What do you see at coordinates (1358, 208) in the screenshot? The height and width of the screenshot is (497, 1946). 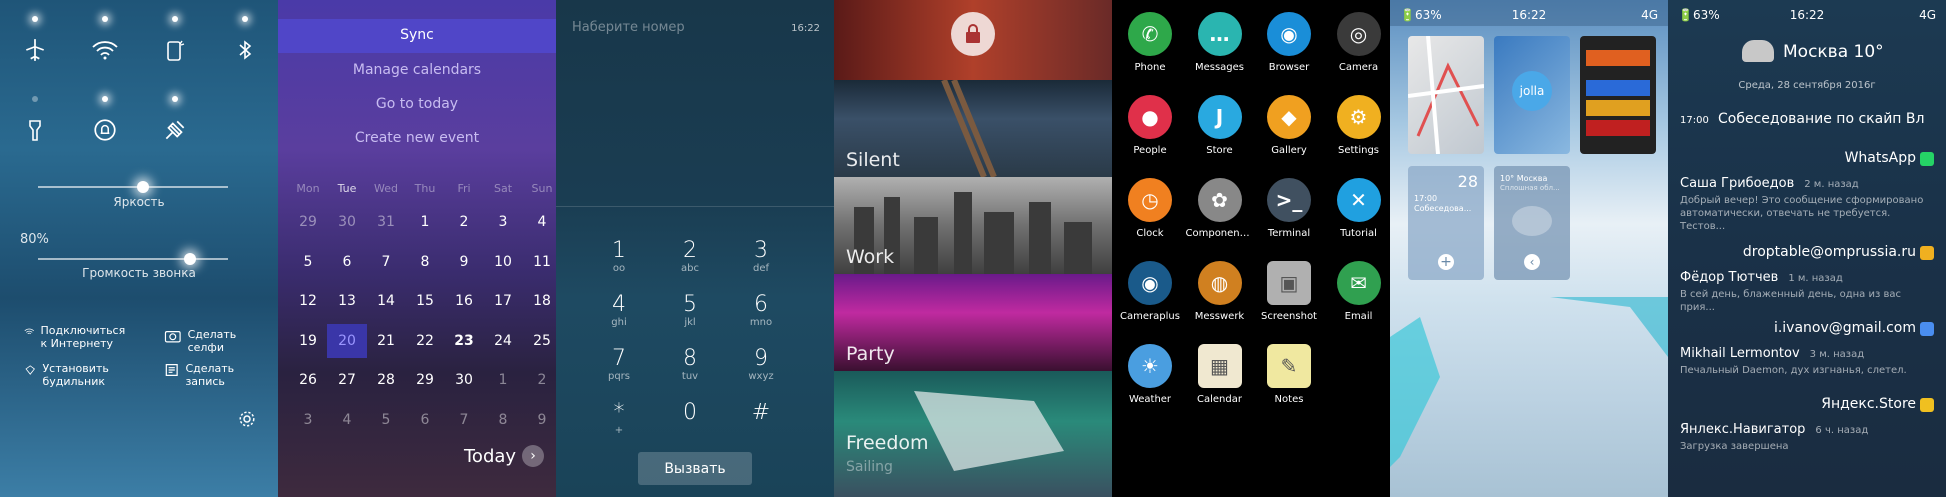 I see `app-tutorial: ✕ Tutorial` at bounding box center [1358, 208].